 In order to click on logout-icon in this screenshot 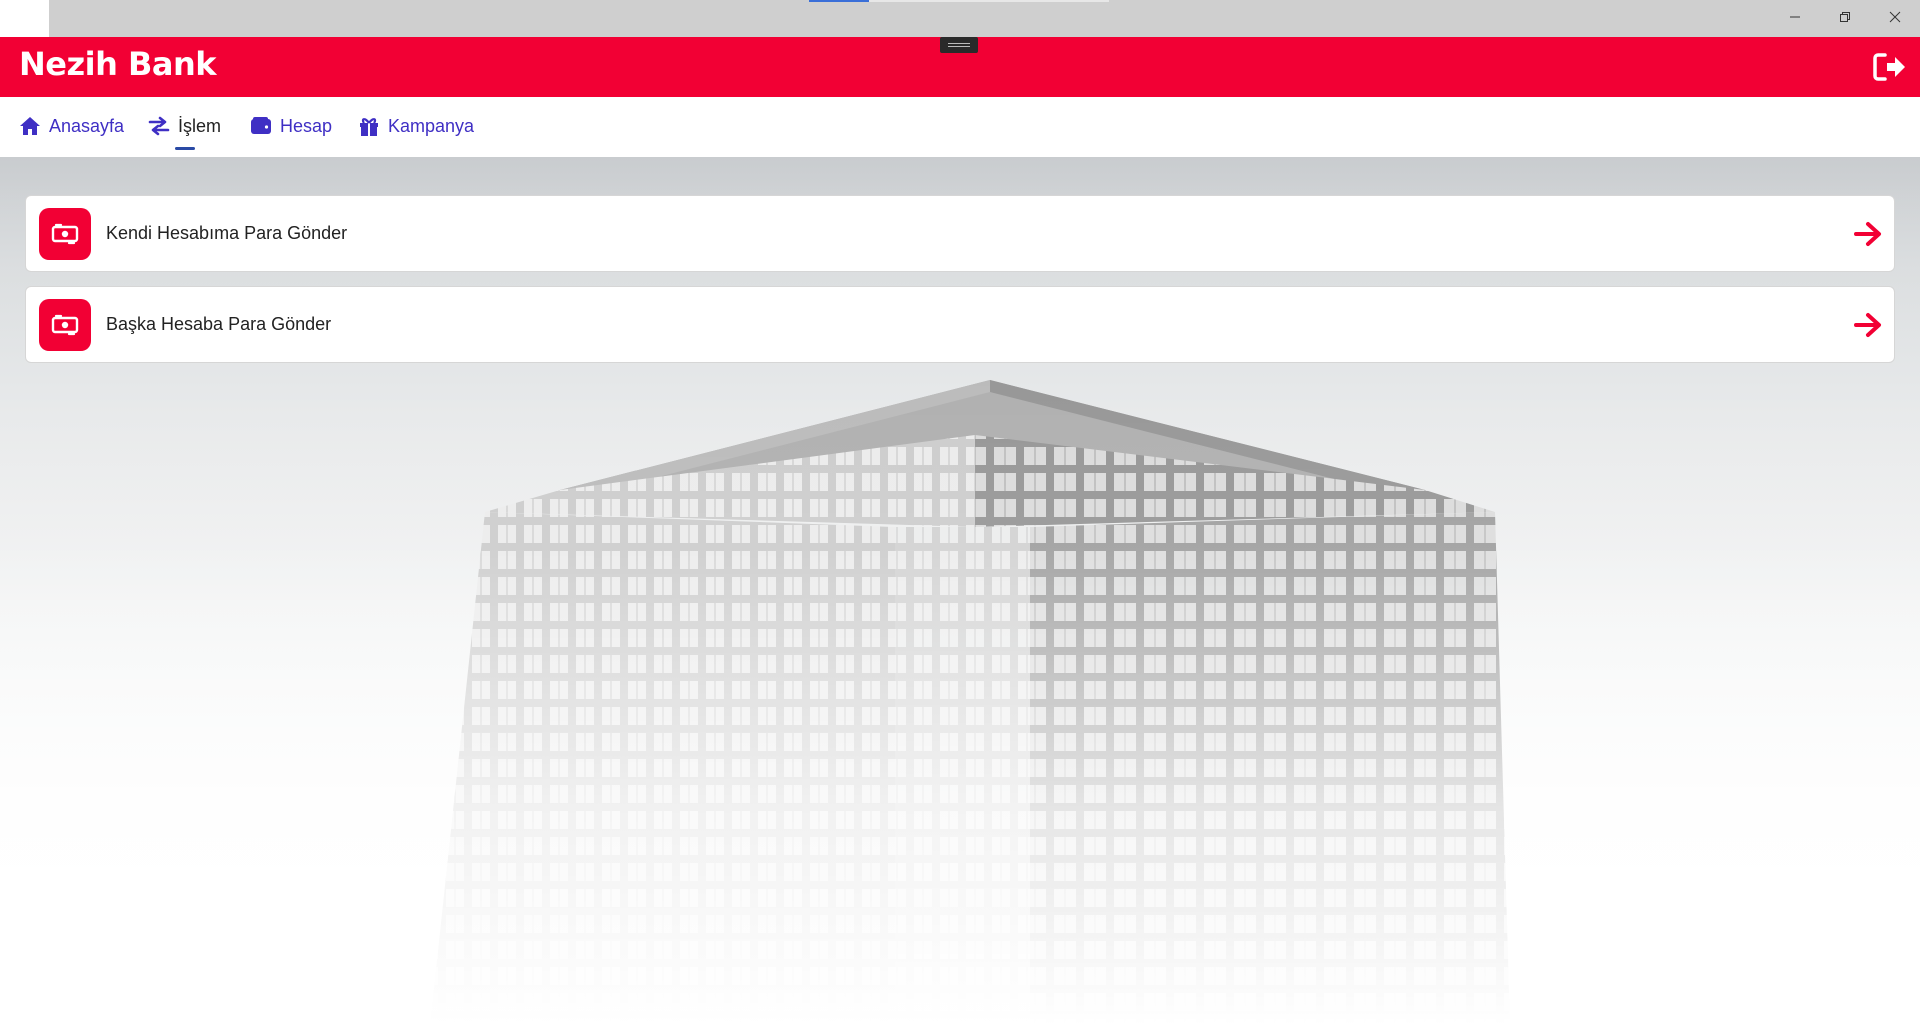, I will do `click(1889, 67)`.